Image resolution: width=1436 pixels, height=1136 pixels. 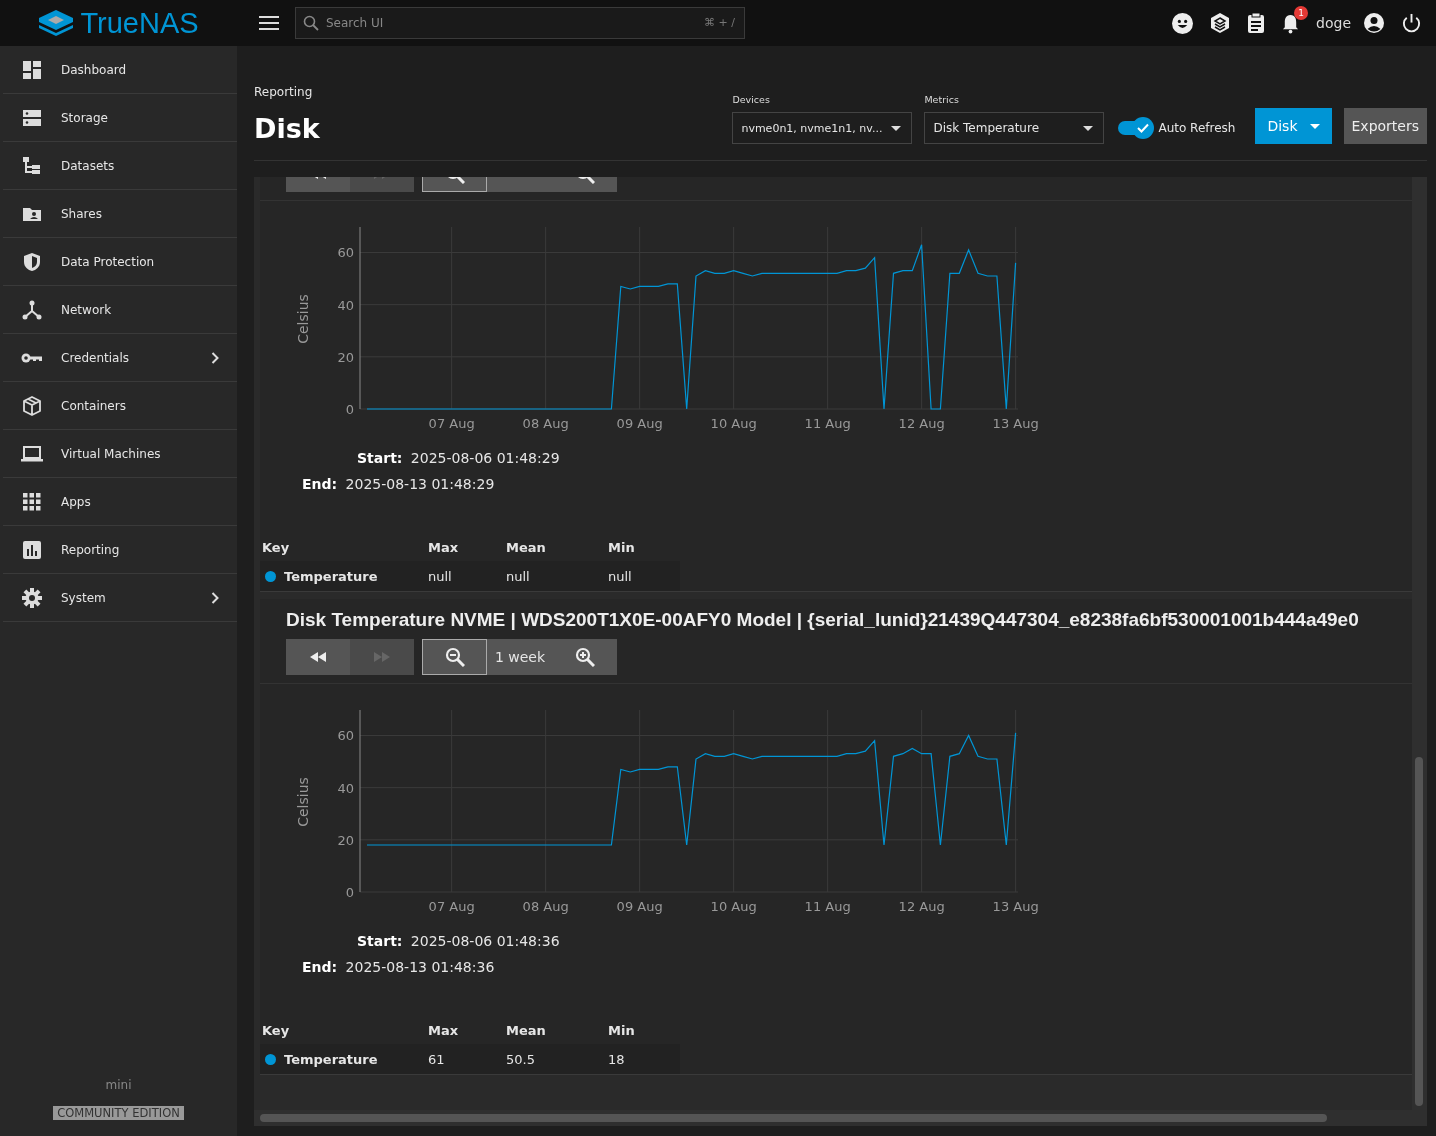 I want to click on sidebar-item: System, so click(x=120, y=598).